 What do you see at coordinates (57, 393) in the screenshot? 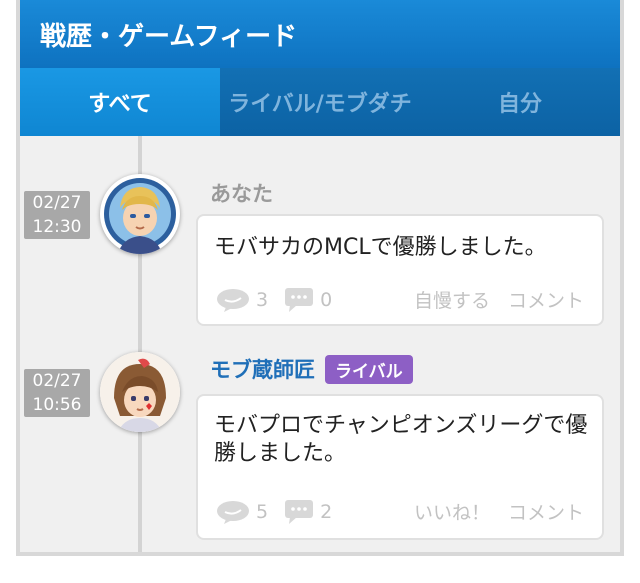
I see `entry-date: 02/27 10:56` at bounding box center [57, 393].